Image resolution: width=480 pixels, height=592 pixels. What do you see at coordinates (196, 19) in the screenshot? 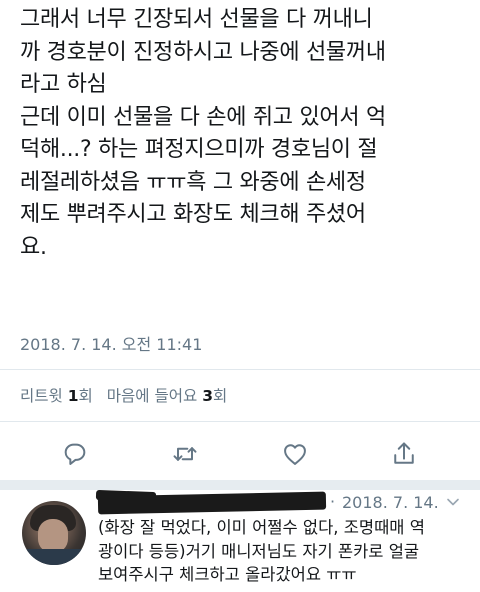
I see `tweet-line: 그래서 너무 긴장되서 선물을 다 꺼내니` at bounding box center [196, 19].